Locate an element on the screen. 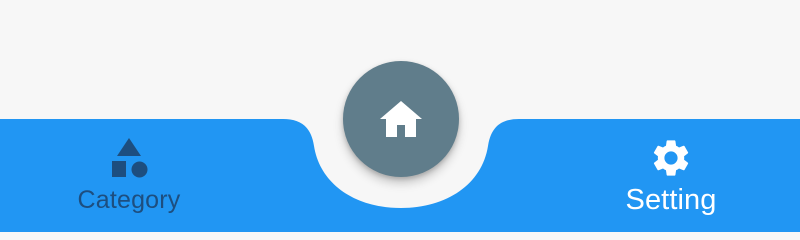 The image size is (800, 240). nav-label-setting: Setting is located at coordinates (671, 200).